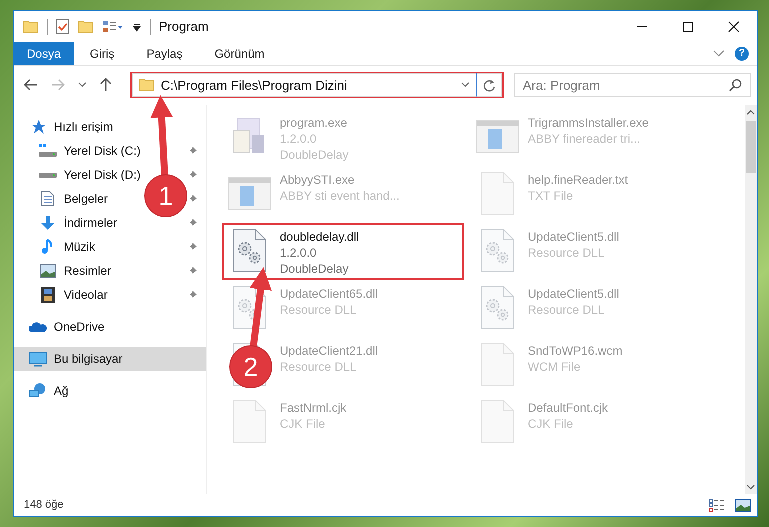 The width and height of the screenshot is (769, 527). Describe the element at coordinates (106, 85) in the screenshot. I see `up-arrow-icon` at that location.